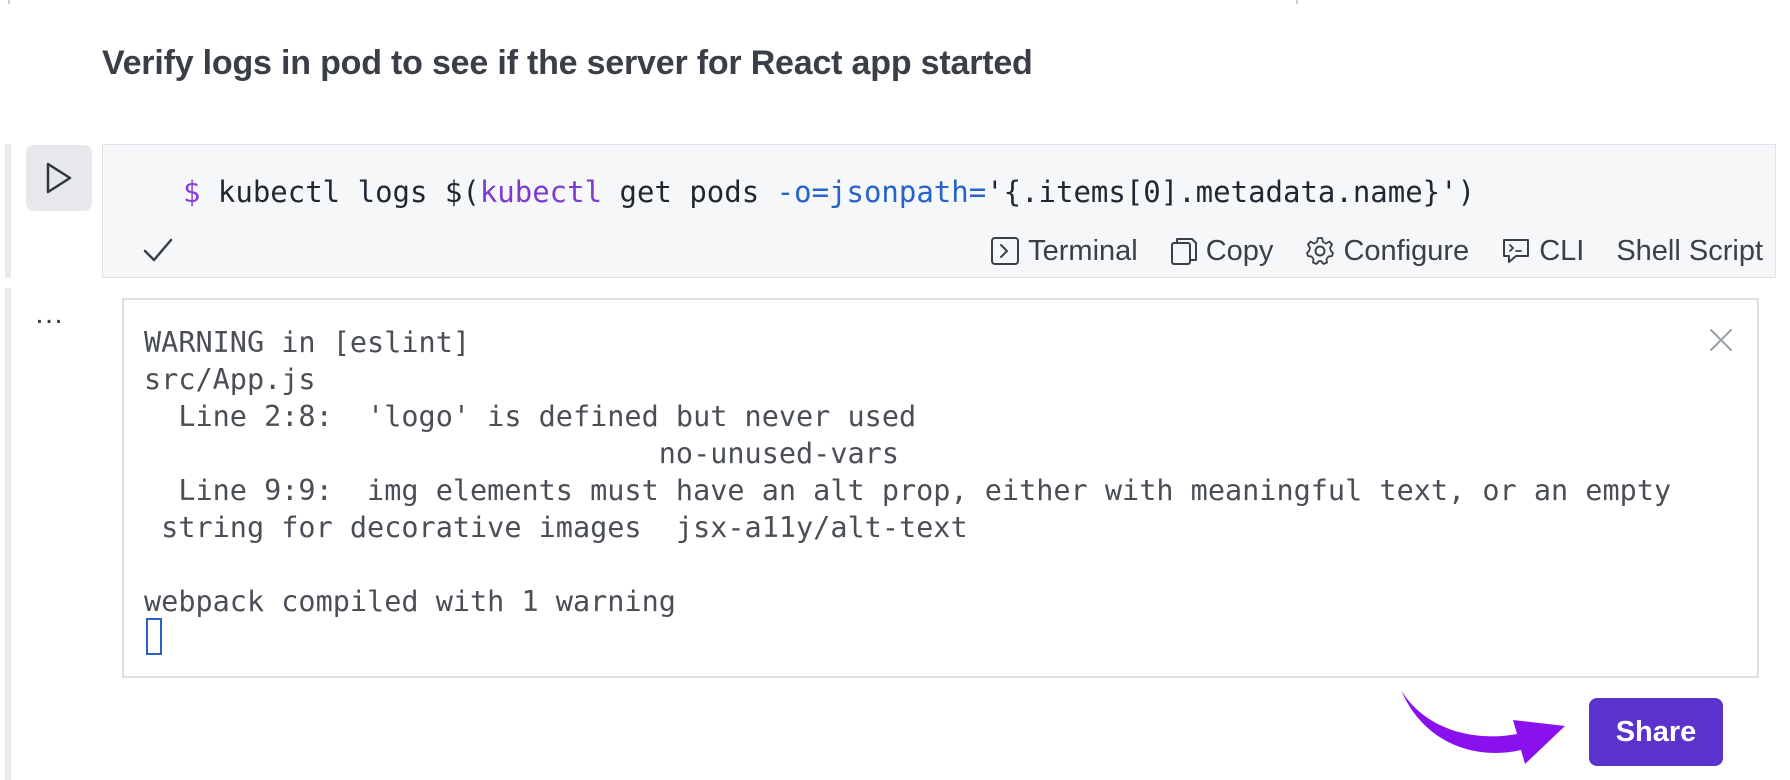  What do you see at coordinates (1483, 727) in the screenshot?
I see `arrow-pointer` at bounding box center [1483, 727].